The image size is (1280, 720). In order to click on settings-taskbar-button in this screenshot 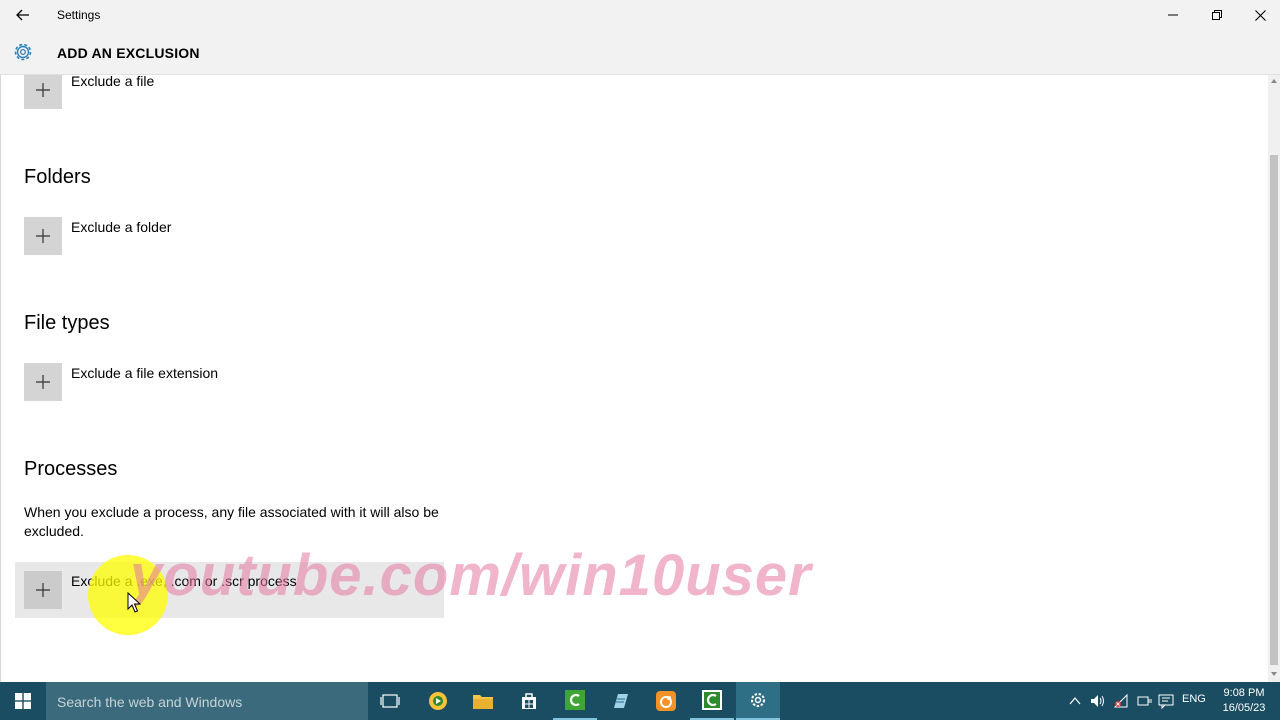, I will do `click(758, 701)`.